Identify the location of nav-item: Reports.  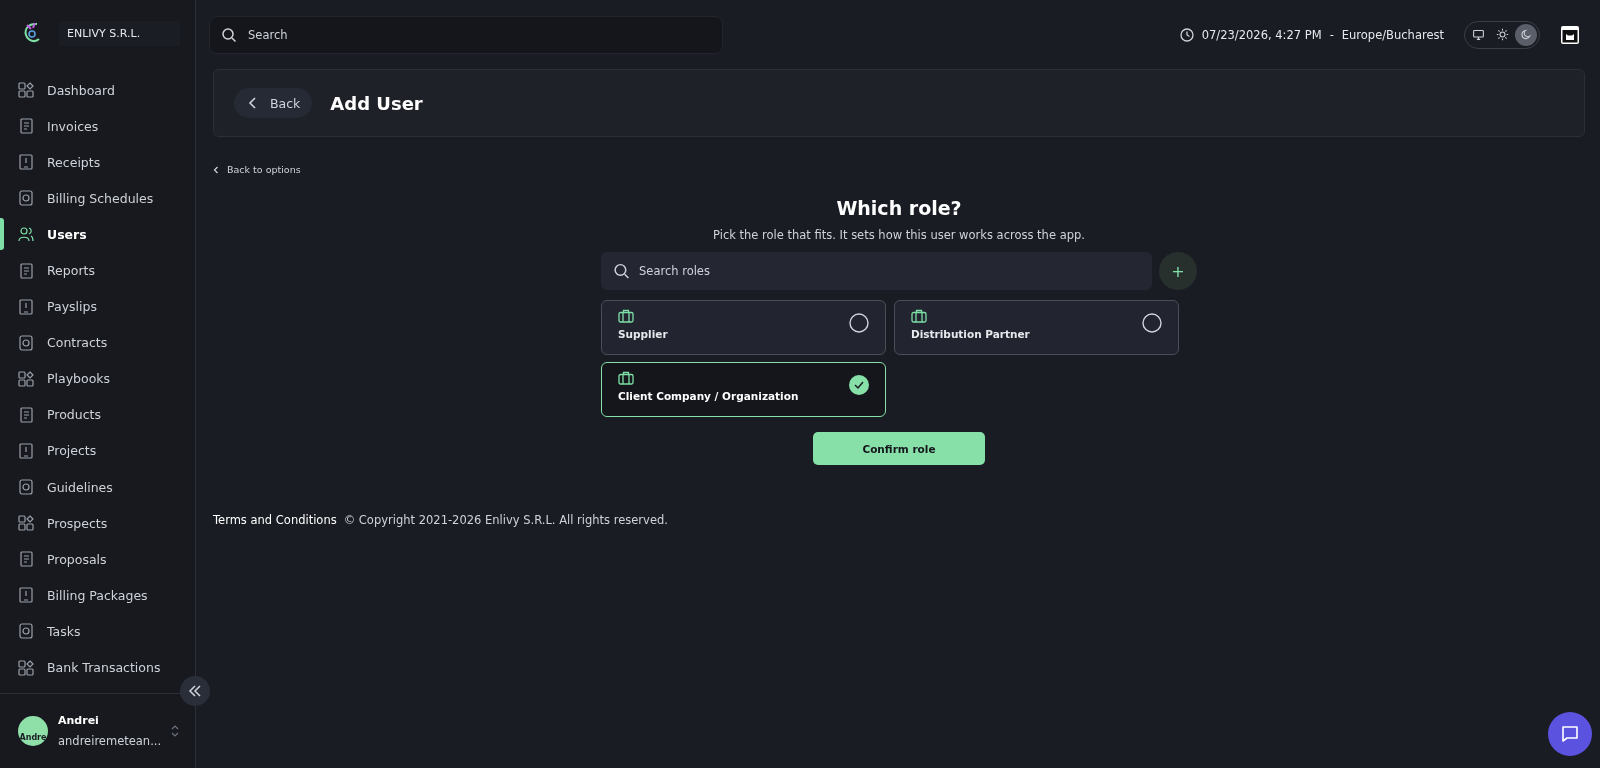
(97, 270).